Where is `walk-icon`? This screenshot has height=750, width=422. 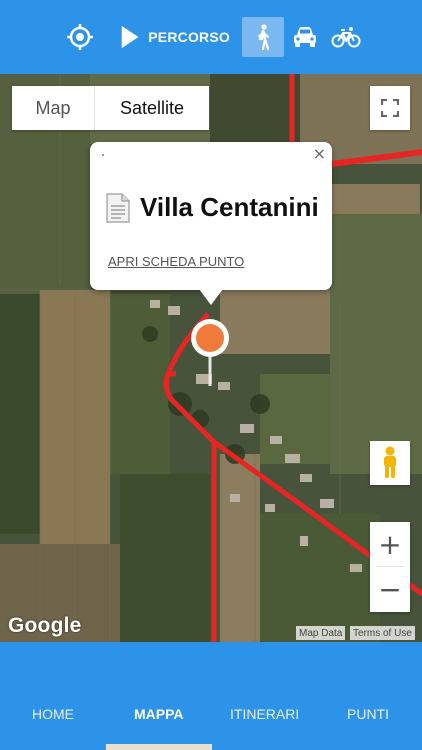 walk-icon is located at coordinates (264, 37).